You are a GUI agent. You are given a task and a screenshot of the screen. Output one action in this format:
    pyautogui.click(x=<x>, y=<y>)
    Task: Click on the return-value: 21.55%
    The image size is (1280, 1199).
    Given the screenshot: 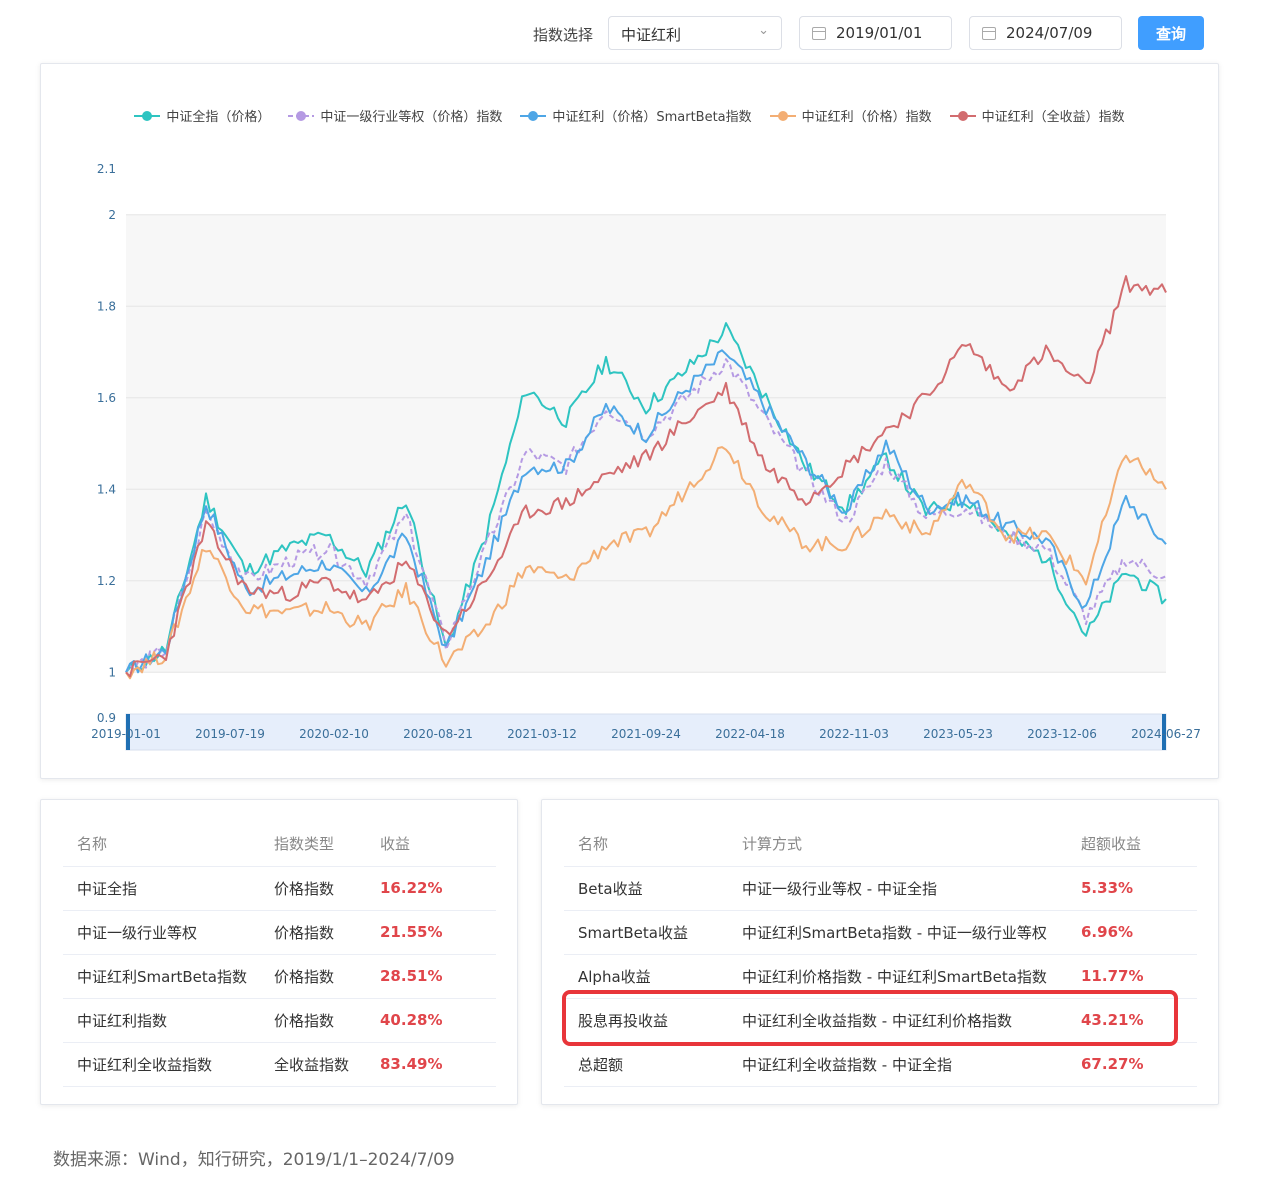 What is the action you would take?
    pyautogui.click(x=431, y=932)
    